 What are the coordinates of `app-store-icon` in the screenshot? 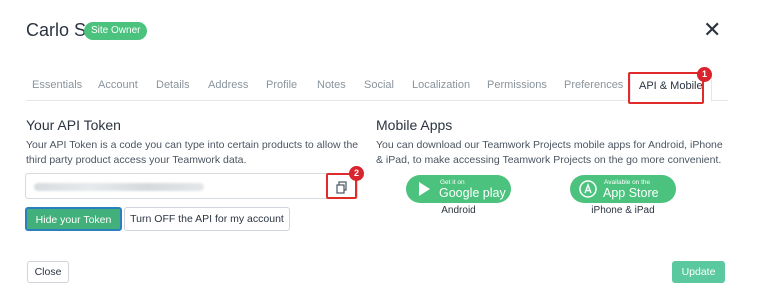 It's located at (588, 189).